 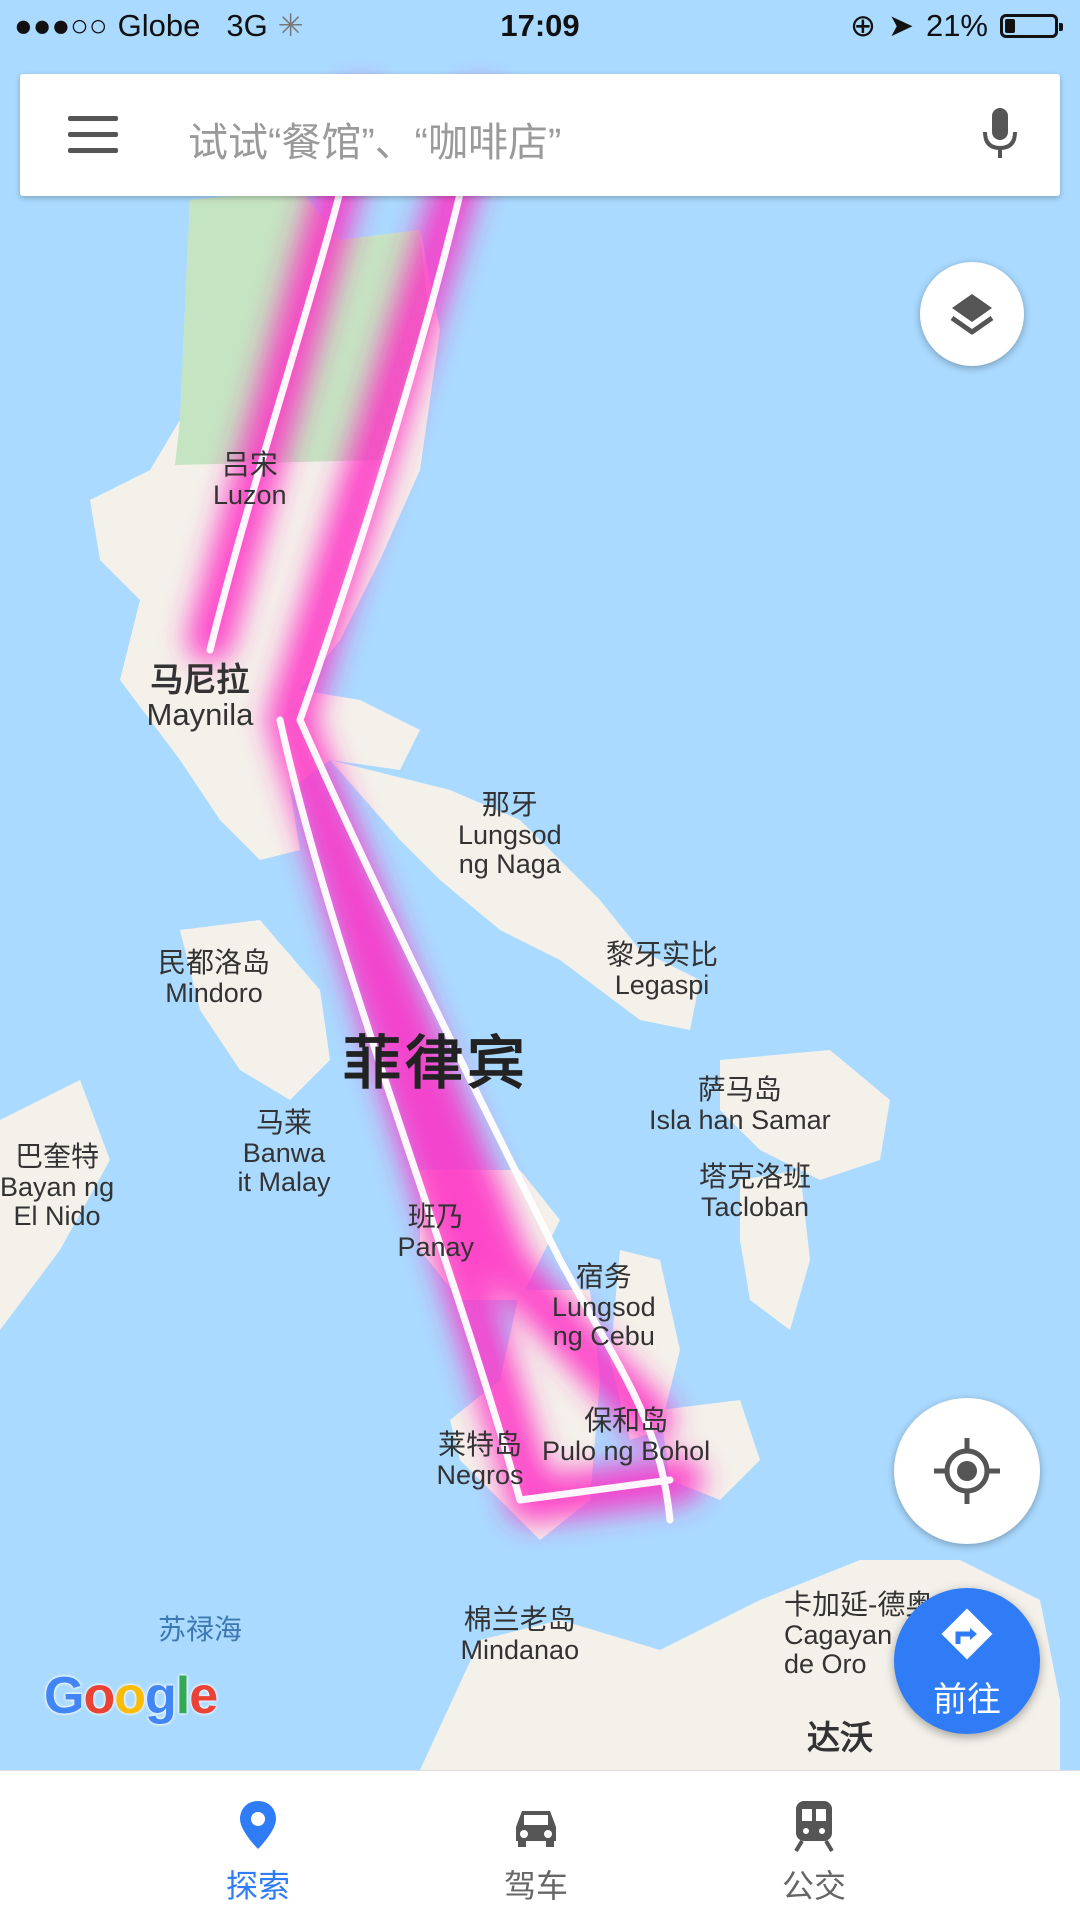 I want to click on label-luzon: 吕宋 Luzon, so click(x=250, y=479).